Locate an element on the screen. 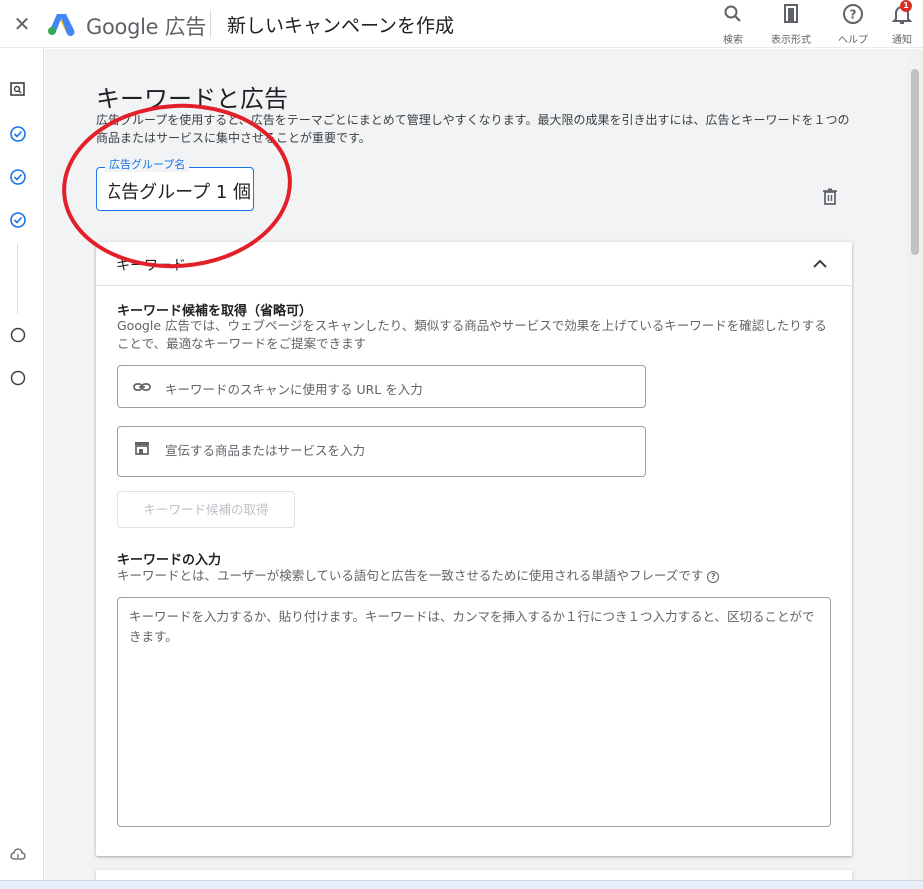  divider is located at coordinates (210, 24).